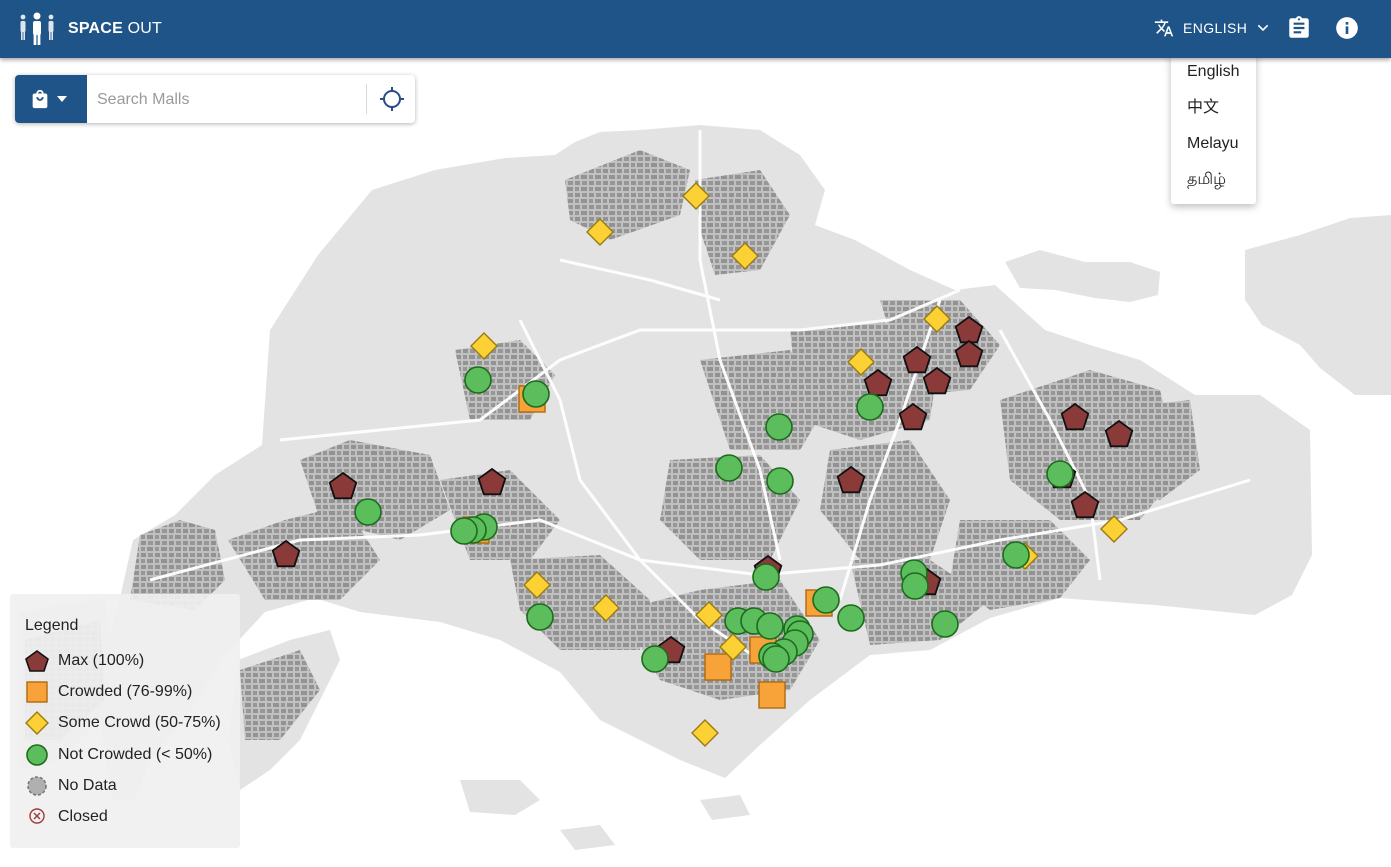  I want to click on search-input, so click(232, 100).